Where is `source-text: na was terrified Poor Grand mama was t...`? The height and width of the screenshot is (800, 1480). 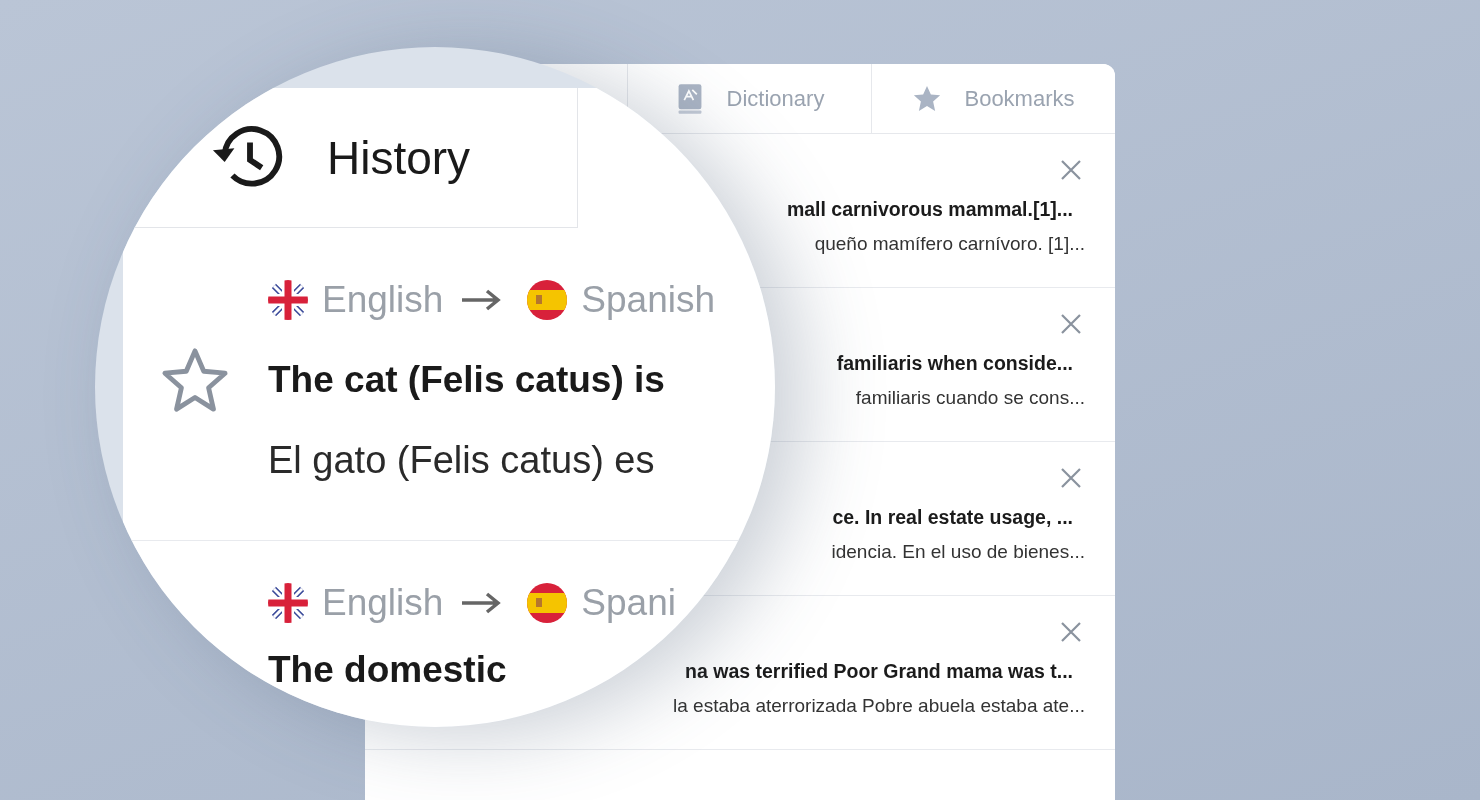 source-text: na was terrified Poor Grand mama was t... is located at coordinates (879, 671).